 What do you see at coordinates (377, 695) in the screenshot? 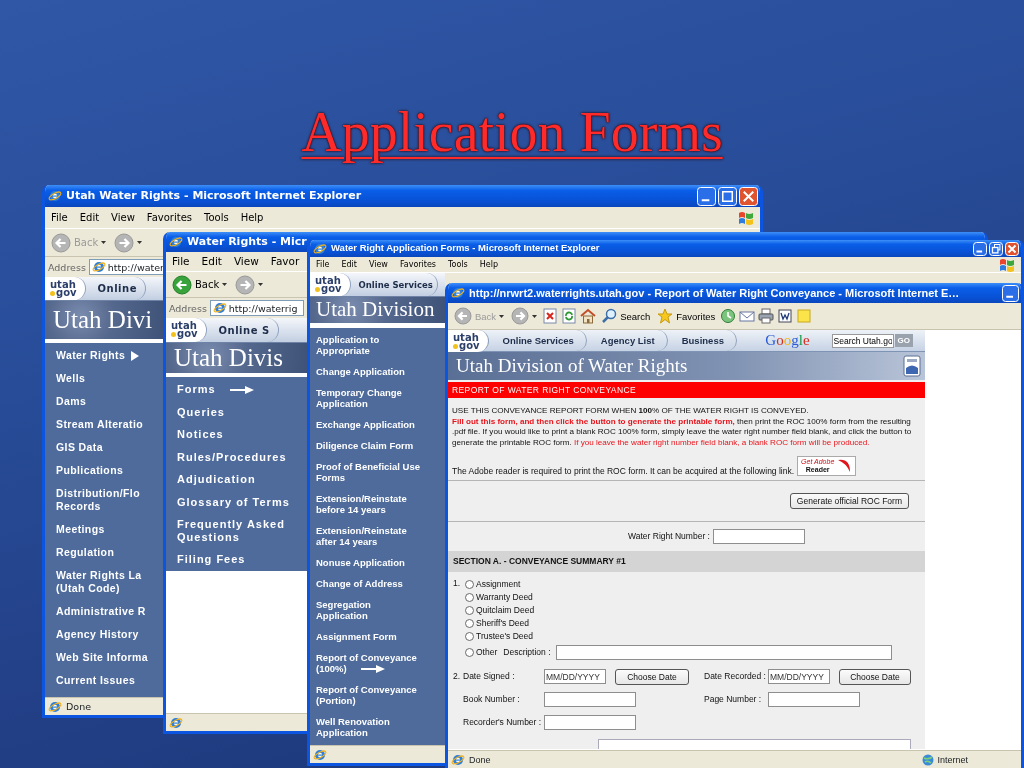
I see `sidebar-link: Report of Conveyance (Portion)` at bounding box center [377, 695].